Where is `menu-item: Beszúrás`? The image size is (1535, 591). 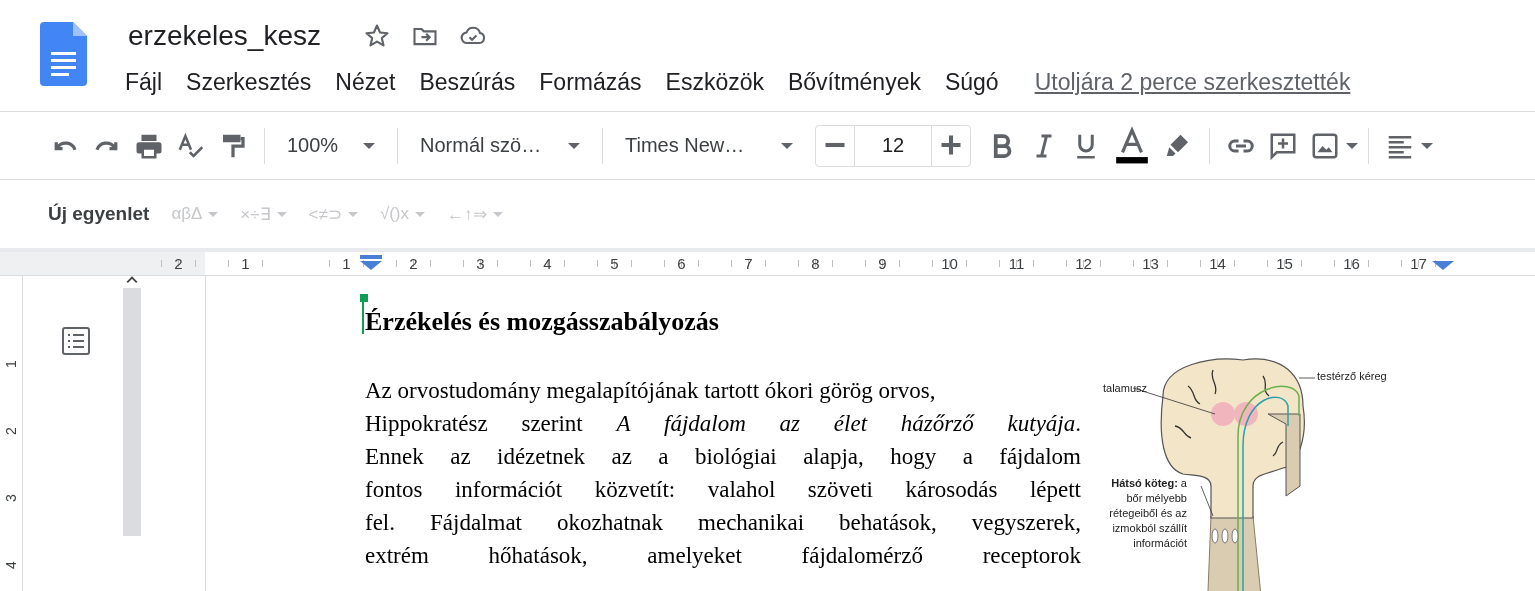
menu-item: Beszúrás is located at coordinates (467, 82).